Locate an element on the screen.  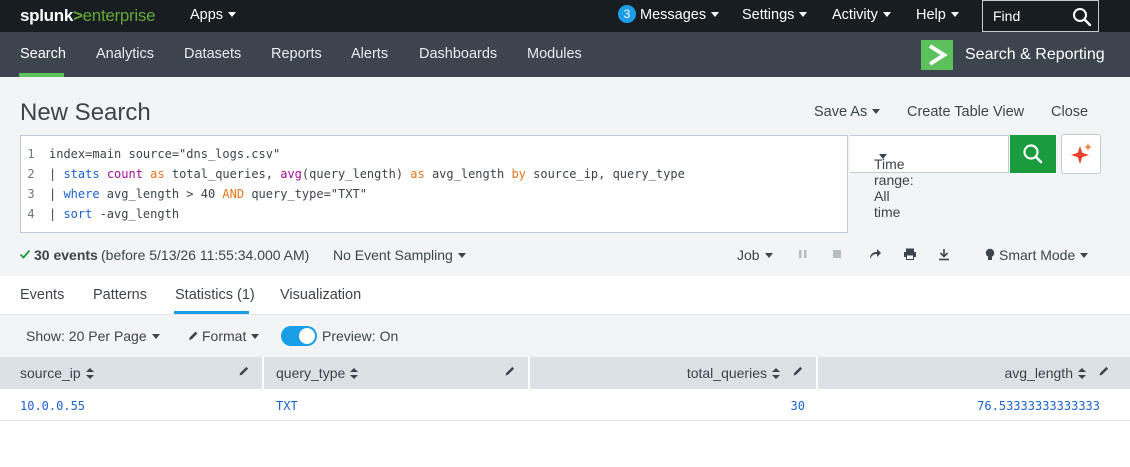
format-menu: Format is located at coordinates (224, 336).